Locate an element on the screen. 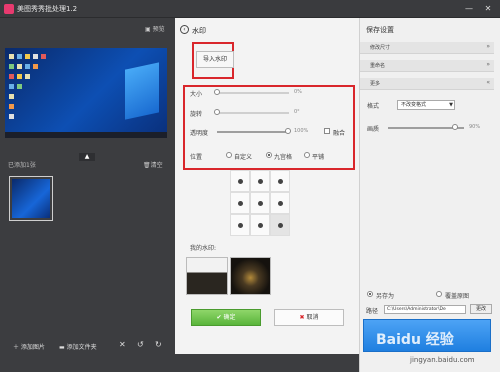  import-watermark-button: 导入水印 is located at coordinates (215, 59).